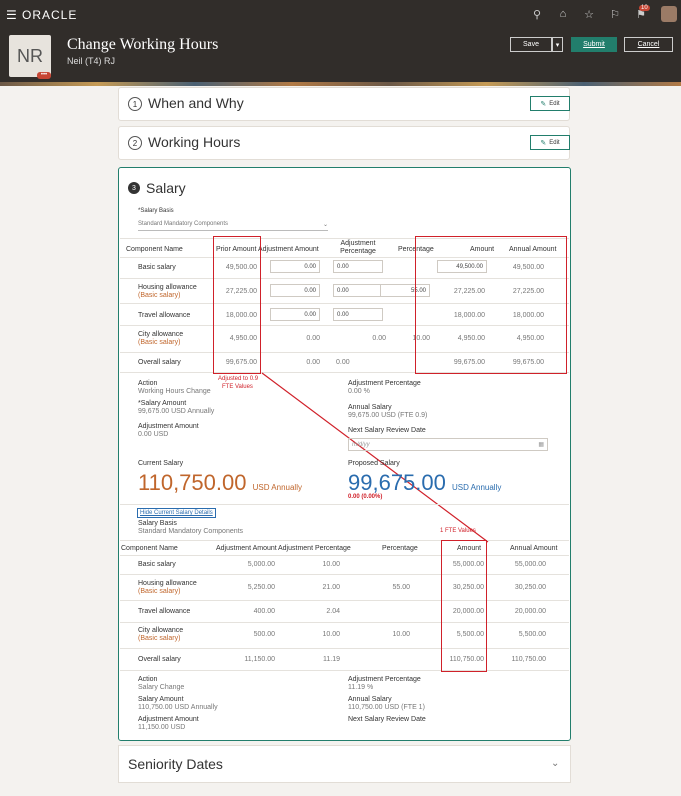 The height and width of the screenshot is (796, 681). What do you see at coordinates (555, 763) in the screenshot?
I see `chevron-down-icon: ⌄` at bounding box center [555, 763].